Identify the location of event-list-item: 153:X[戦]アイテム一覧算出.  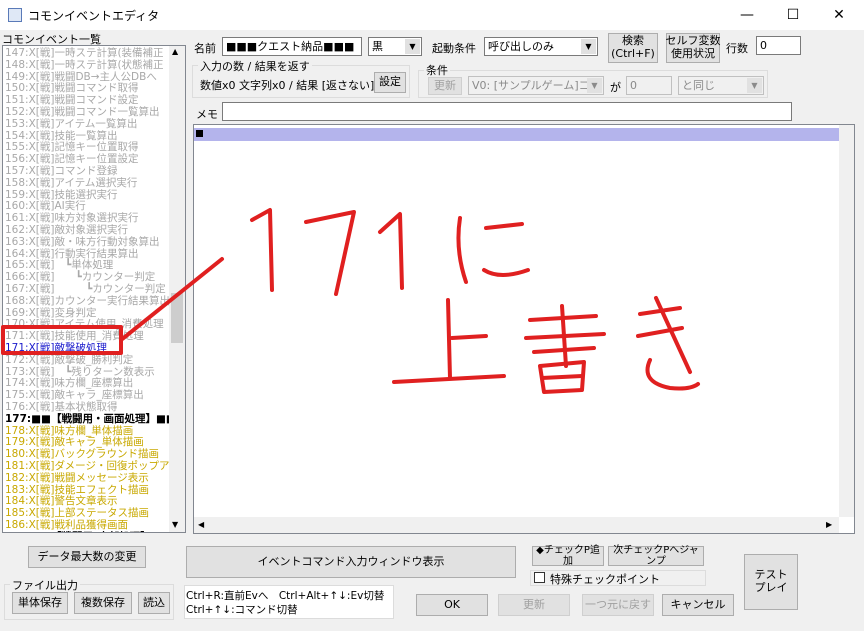
(71, 124).